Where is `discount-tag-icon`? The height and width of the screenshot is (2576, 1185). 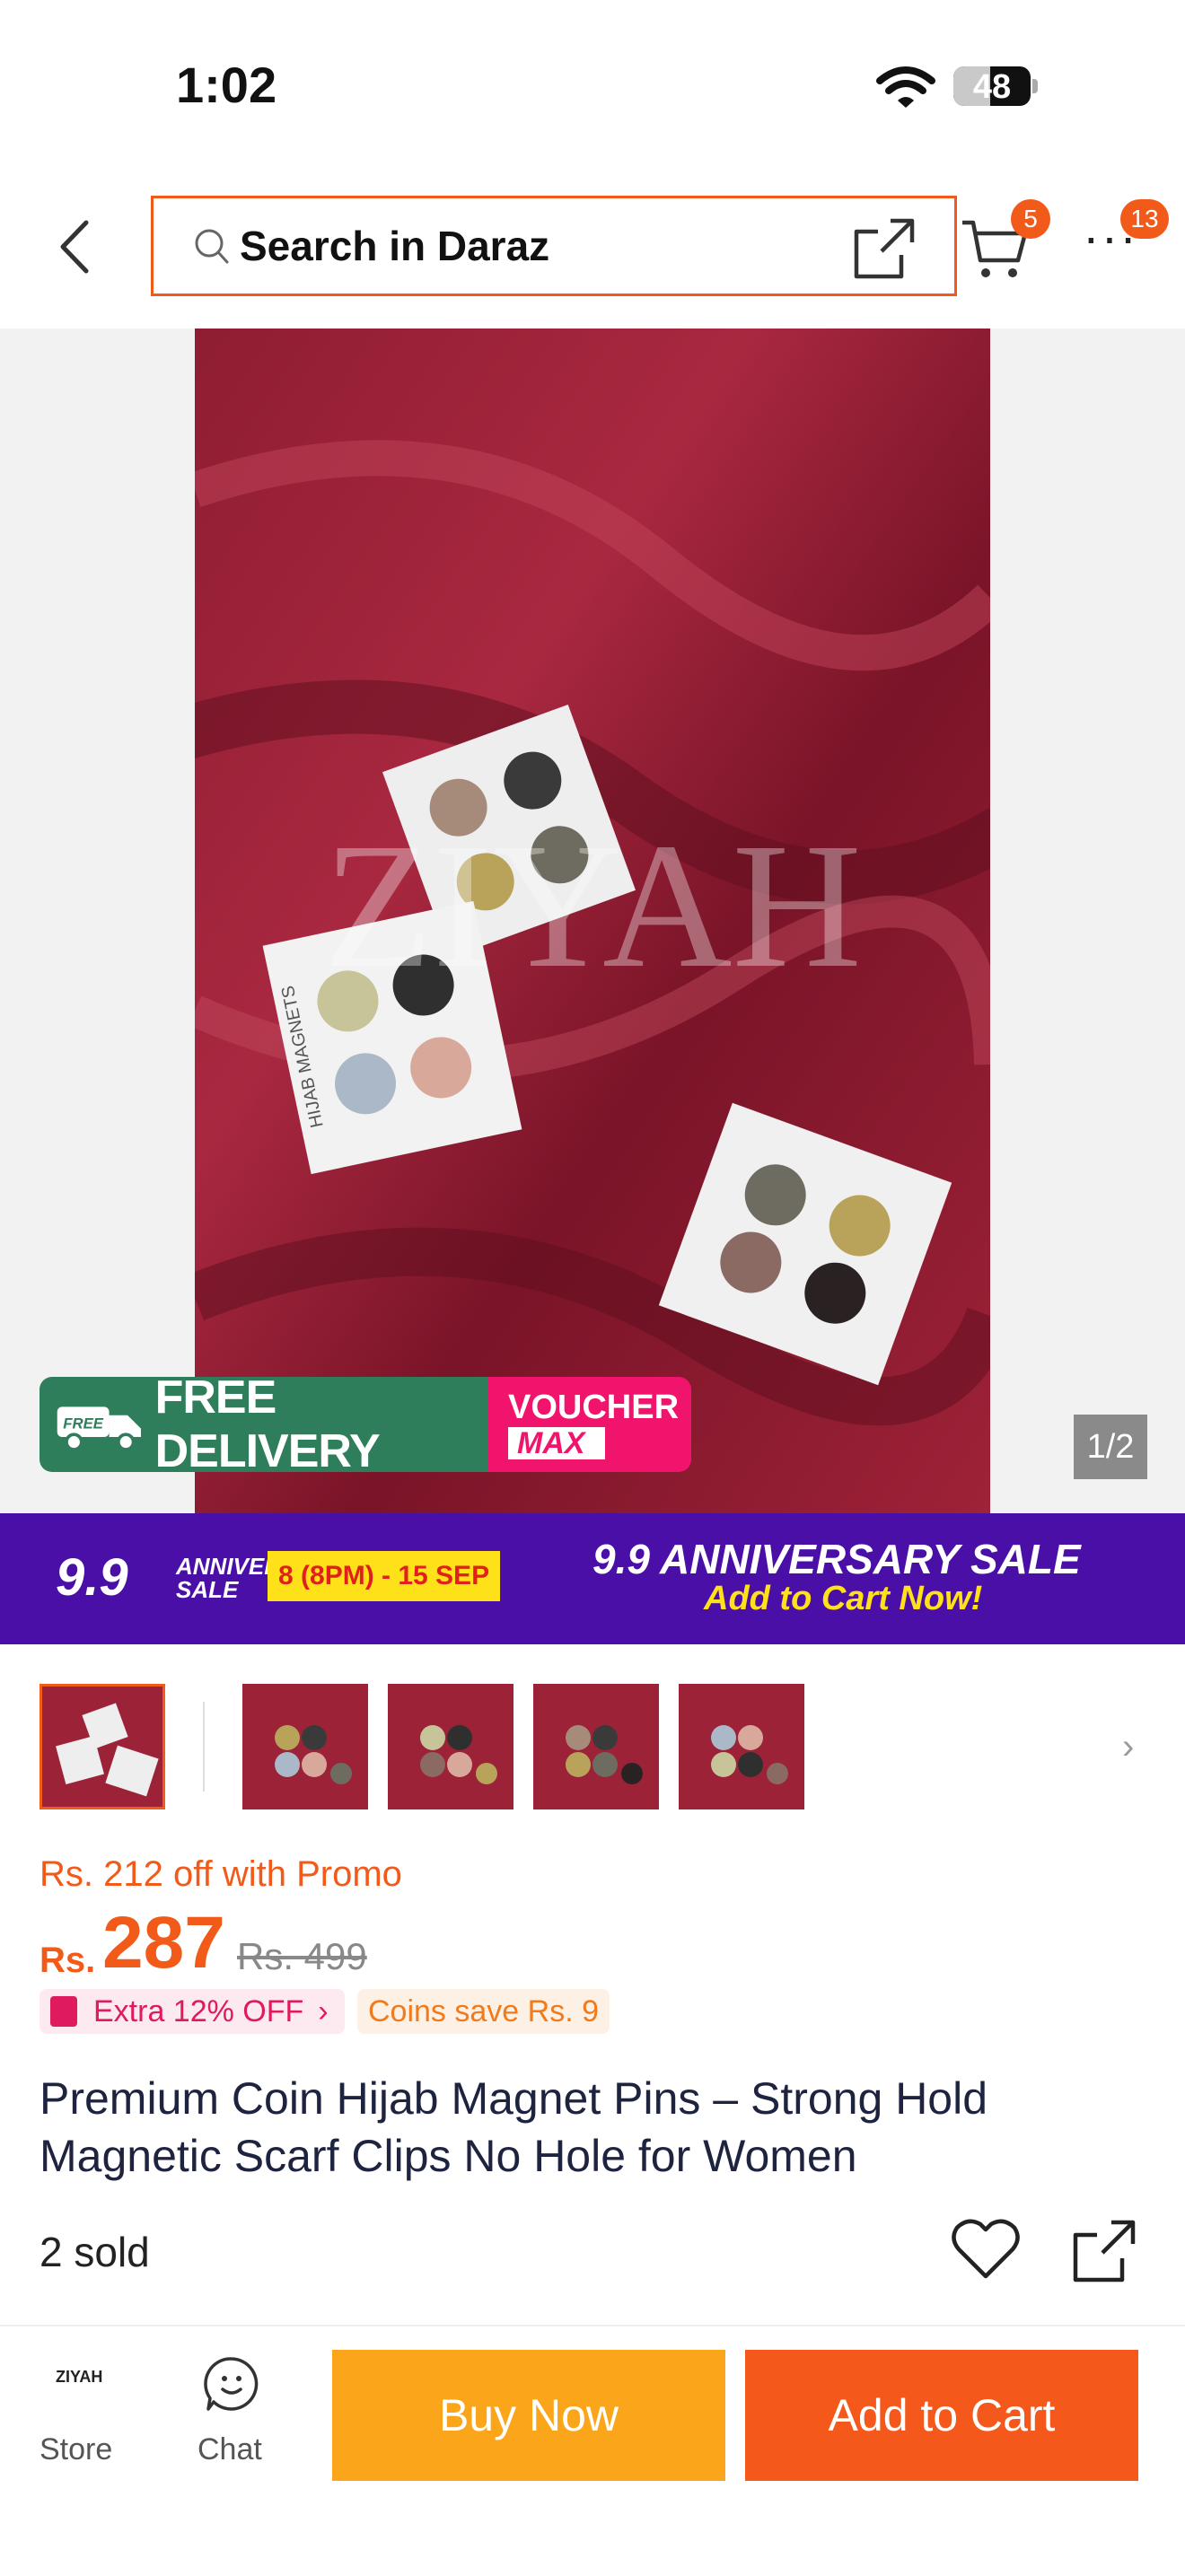
discount-tag-icon is located at coordinates (63, 2012).